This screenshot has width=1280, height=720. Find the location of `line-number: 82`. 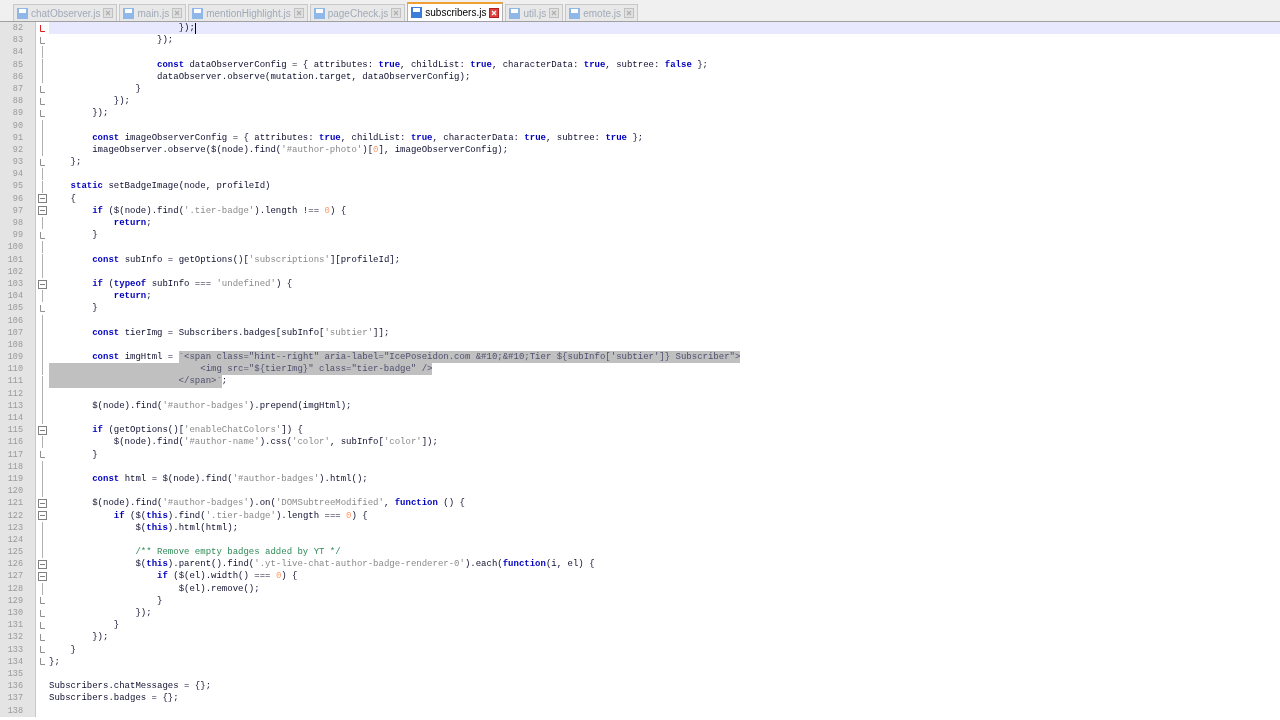

line-number: 82 is located at coordinates (18, 28).